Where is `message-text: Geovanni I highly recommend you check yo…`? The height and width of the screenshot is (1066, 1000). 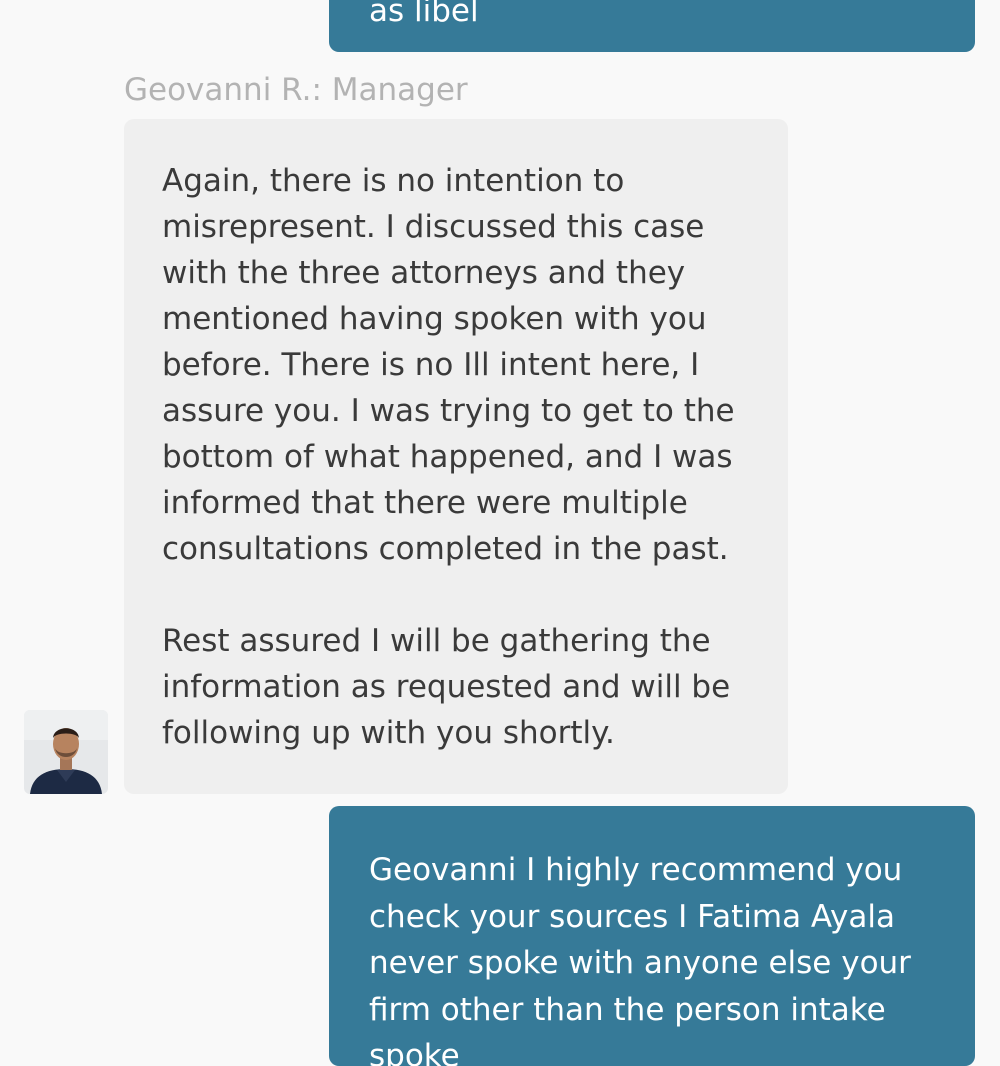 message-text: Geovanni I highly recommend you check yo… is located at coordinates (640, 959).